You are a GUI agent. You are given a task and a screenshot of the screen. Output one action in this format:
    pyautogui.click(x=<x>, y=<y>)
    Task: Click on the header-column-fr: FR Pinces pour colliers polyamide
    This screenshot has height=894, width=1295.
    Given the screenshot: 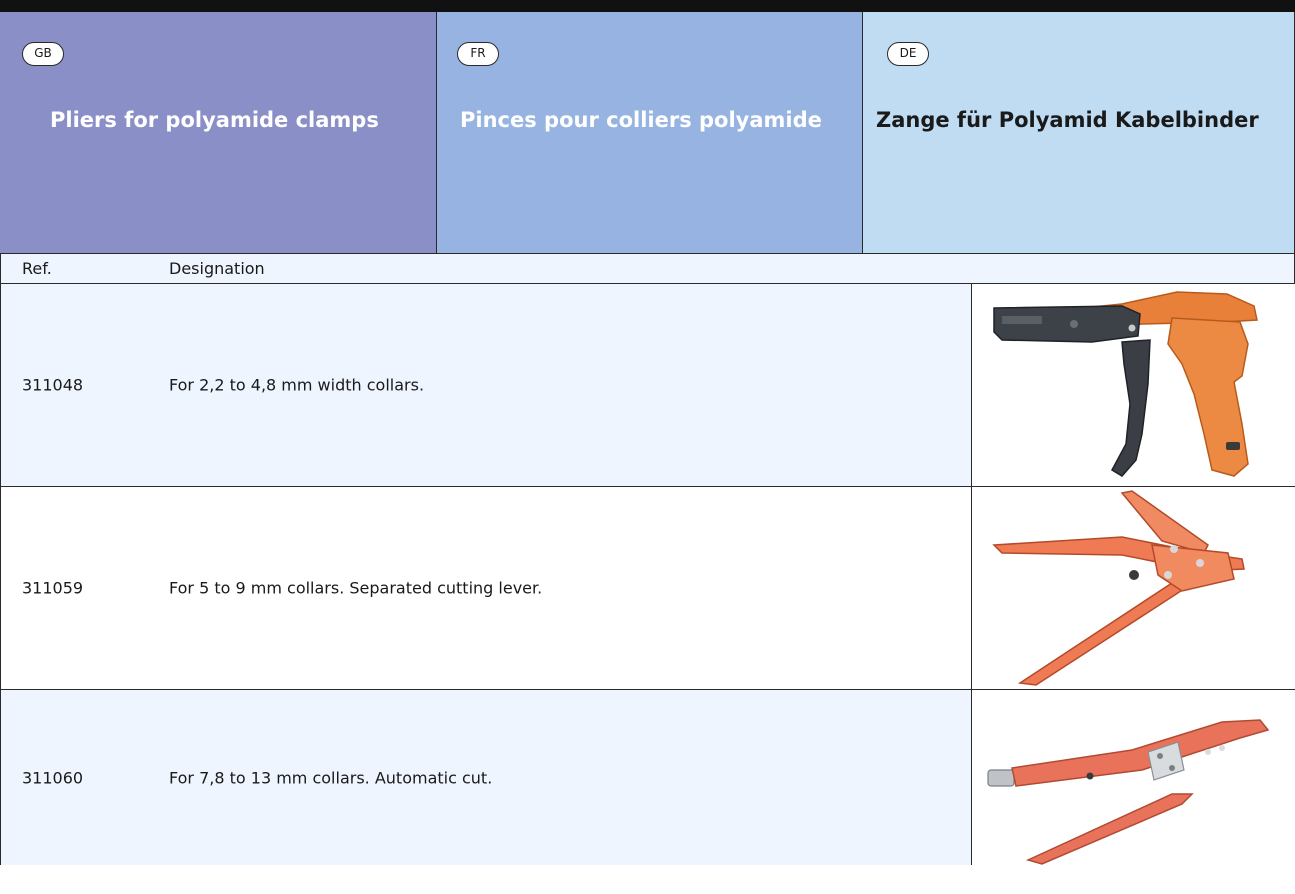 What is the action you would take?
    pyautogui.click(x=650, y=132)
    